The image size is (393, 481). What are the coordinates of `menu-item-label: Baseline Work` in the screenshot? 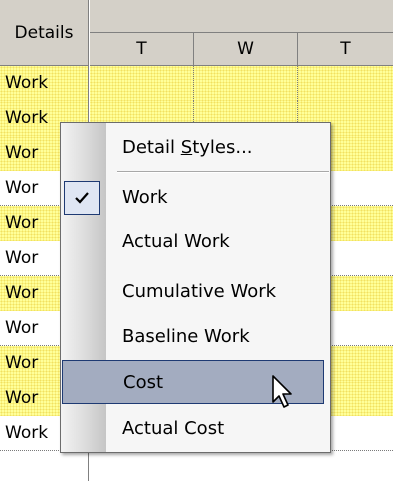 It's located at (186, 336).